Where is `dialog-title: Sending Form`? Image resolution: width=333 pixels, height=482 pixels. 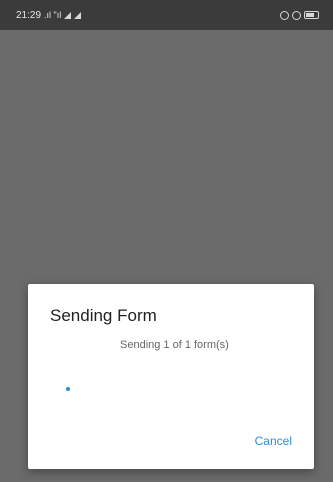
dialog-title: Sending Form is located at coordinates (103, 315).